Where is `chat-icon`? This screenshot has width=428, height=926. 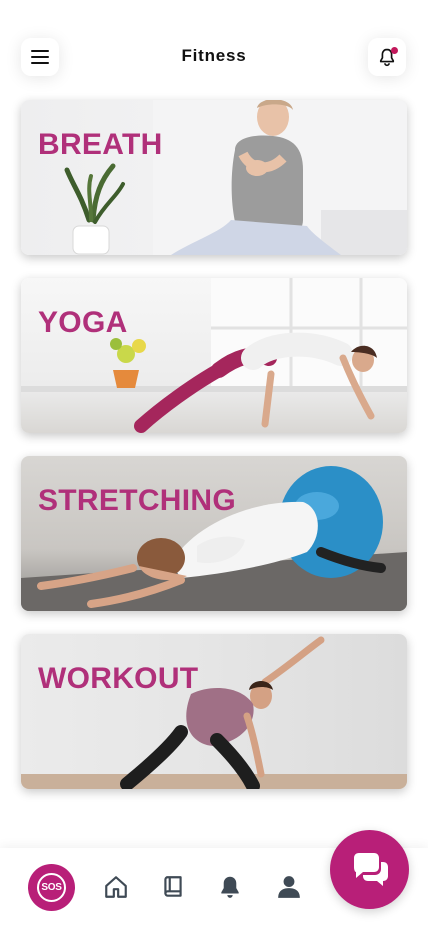 chat-icon is located at coordinates (370, 869).